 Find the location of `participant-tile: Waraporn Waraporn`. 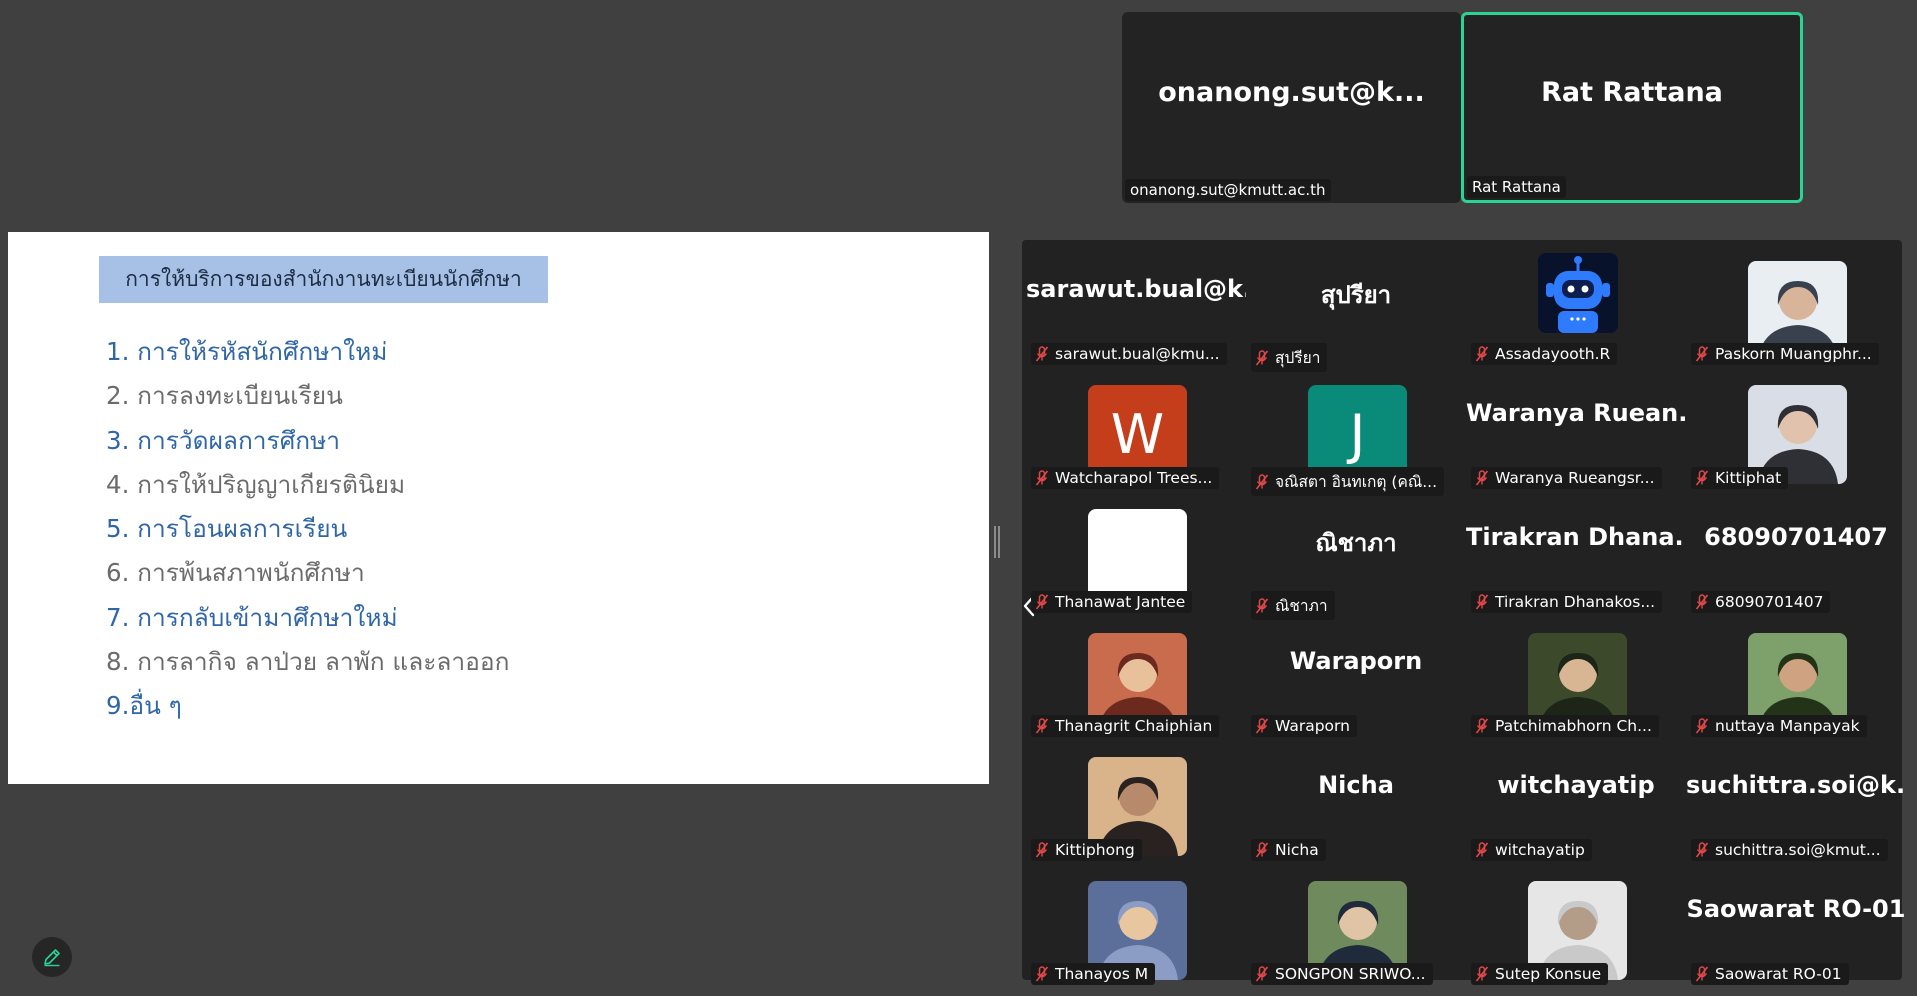

participant-tile: Waraporn Waraporn is located at coordinates (1356, 683).